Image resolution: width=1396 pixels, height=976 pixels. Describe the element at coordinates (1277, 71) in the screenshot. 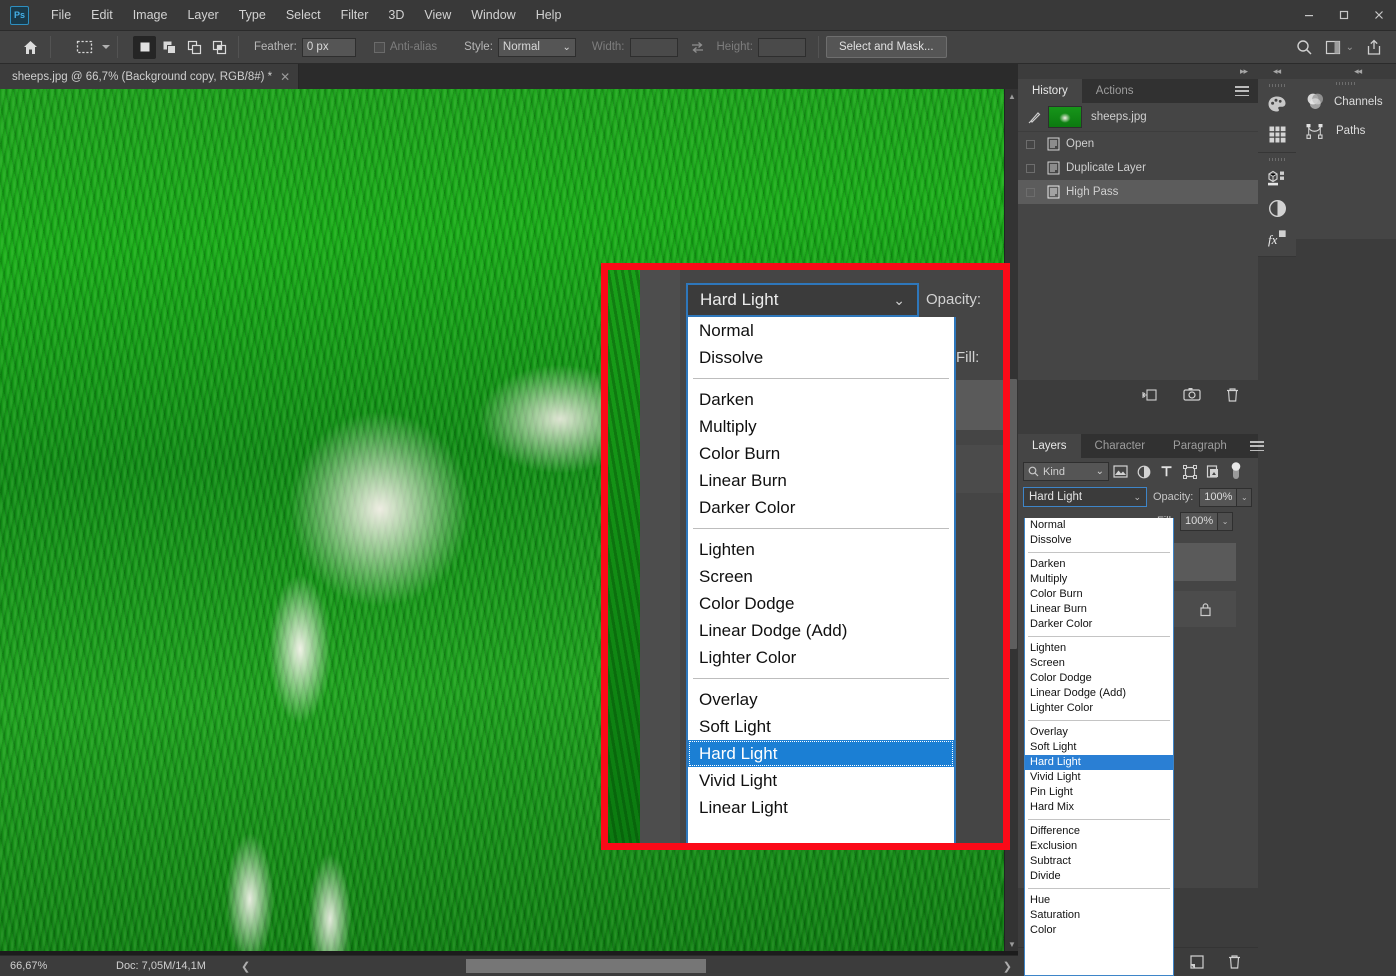

I see `collapse-panels-icon: ◂◂` at that location.